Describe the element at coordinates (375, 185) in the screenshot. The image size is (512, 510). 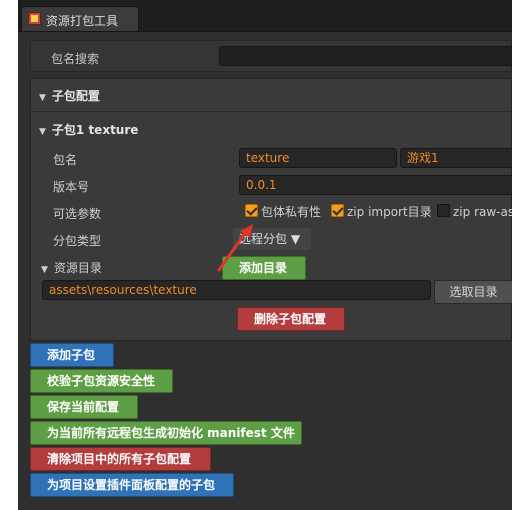
I see `version-input: 0.0.1` at that location.